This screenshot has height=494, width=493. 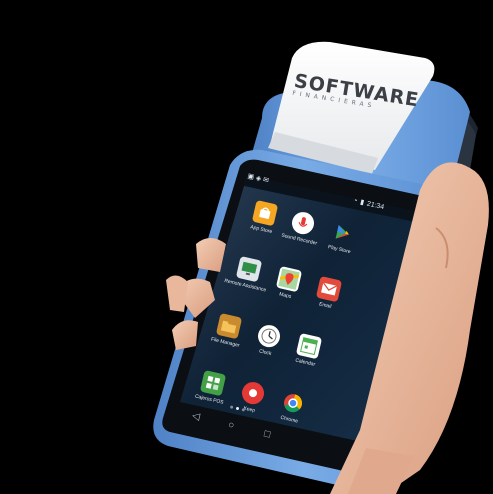 I want to click on folder-icon, so click(x=229, y=326).